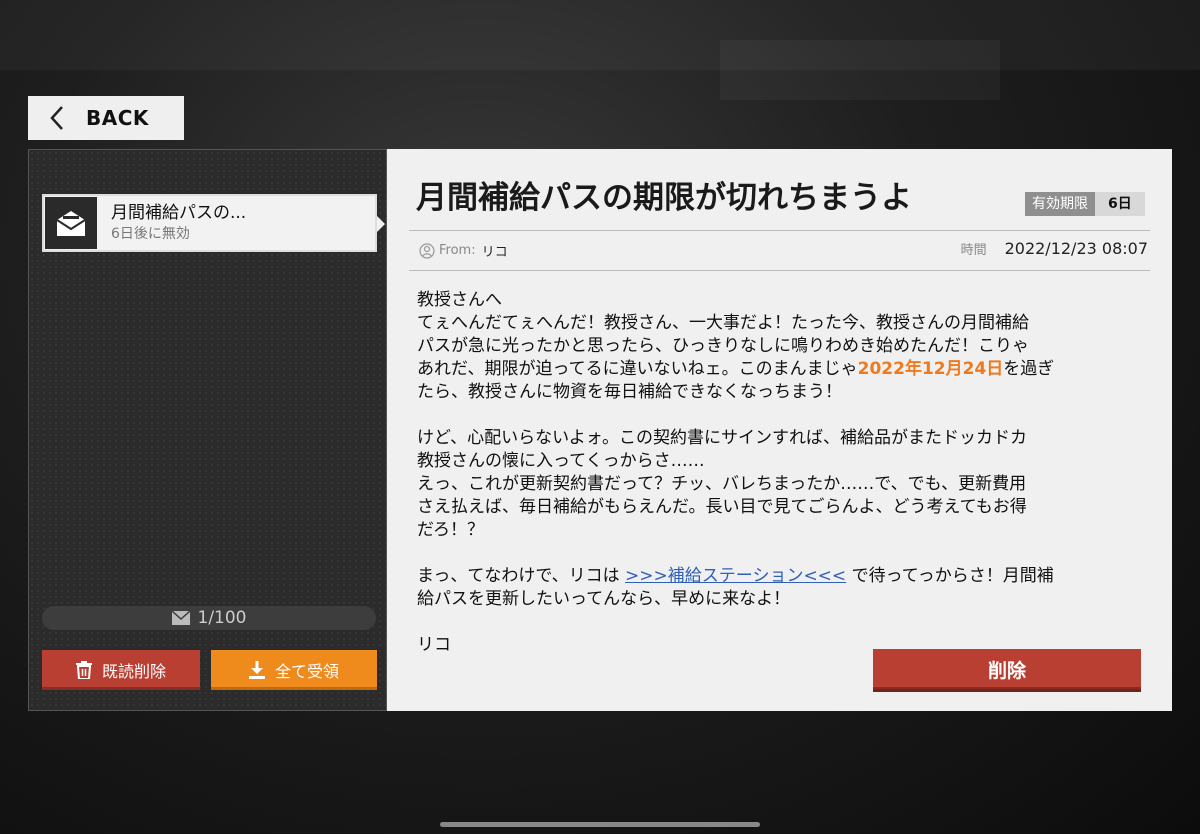  I want to click on sender-row: From: リコ, so click(463, 250).